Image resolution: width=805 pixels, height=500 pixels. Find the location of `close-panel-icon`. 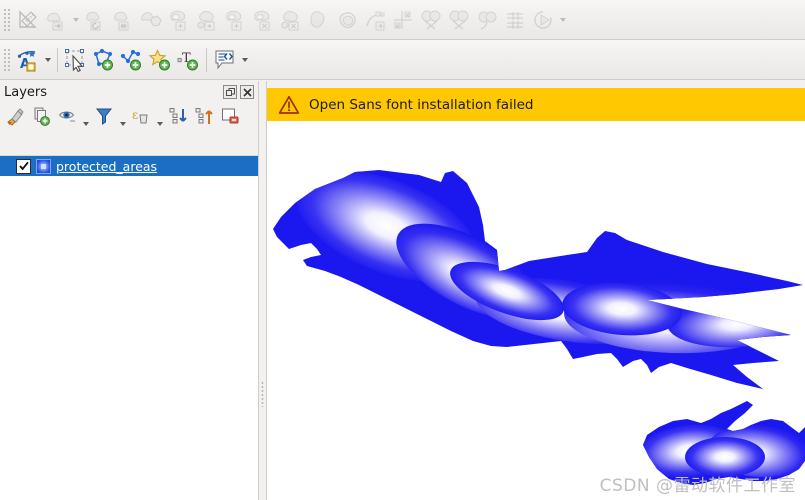

close-panel-icon is located at coordinates (247, 92).